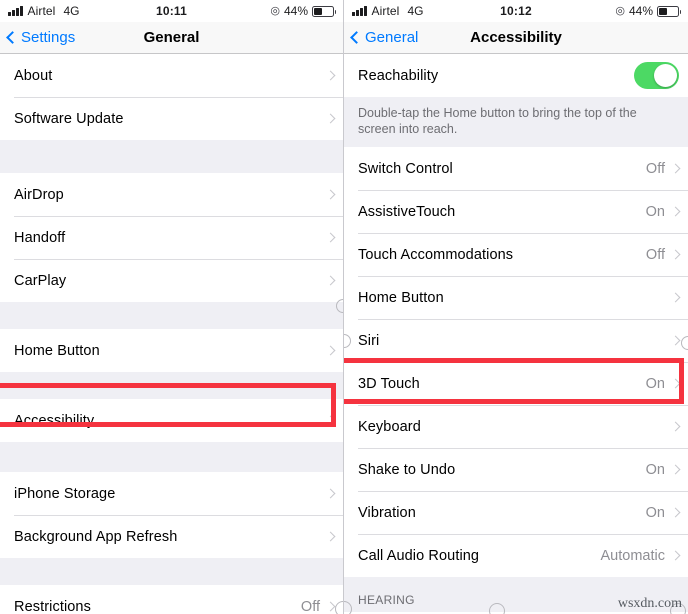  Describe the element at coordinates (632, 555) in the screenshot. I see `row-value: Automatic` at that location.